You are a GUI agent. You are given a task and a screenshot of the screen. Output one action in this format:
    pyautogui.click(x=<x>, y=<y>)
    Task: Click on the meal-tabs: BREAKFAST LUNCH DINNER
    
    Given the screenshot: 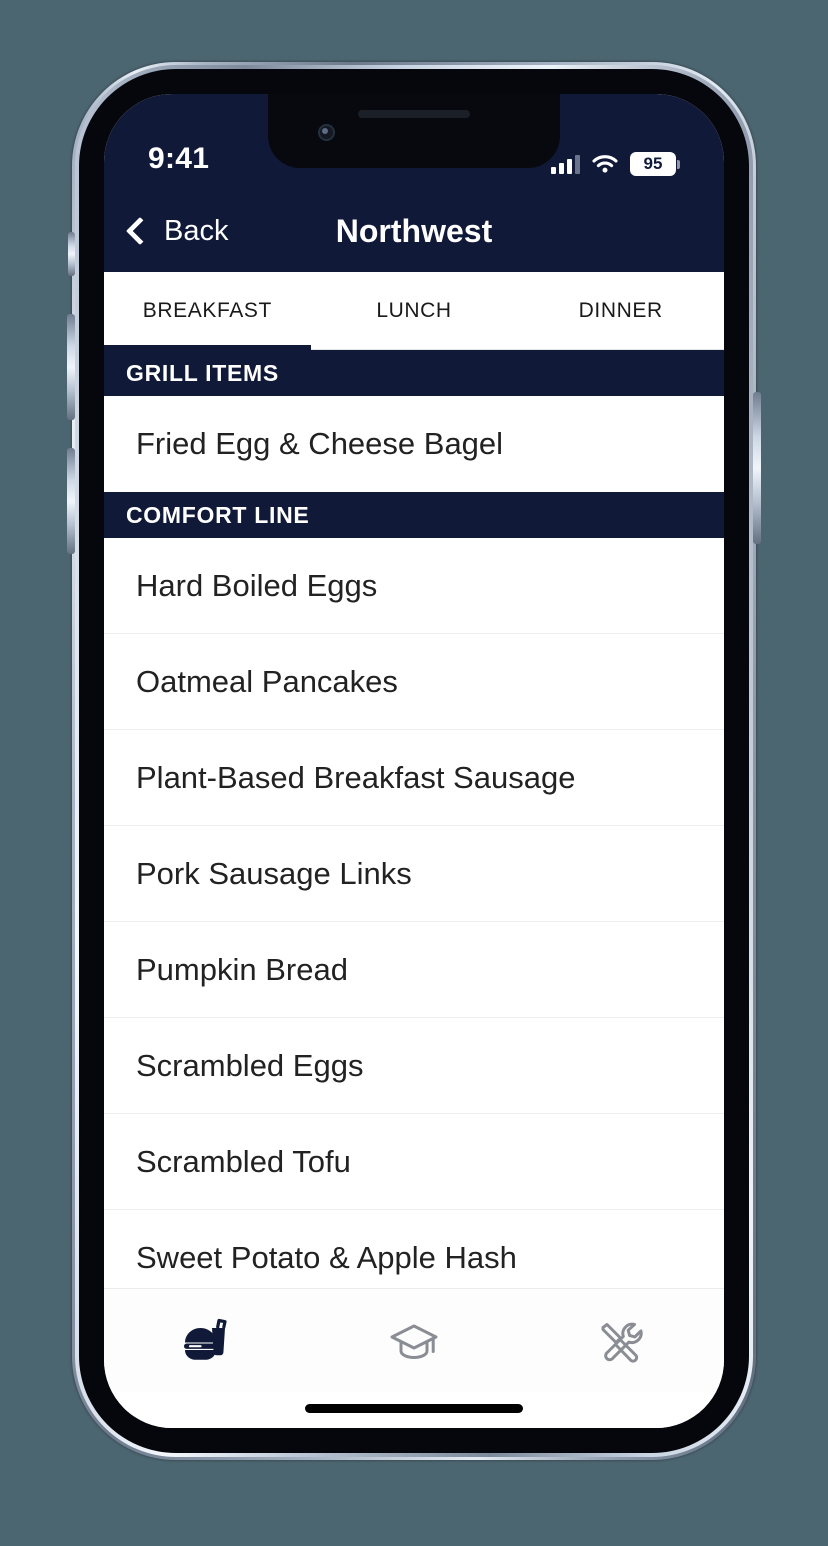 What is the action you would take?
    pyautogui.click(x=414, y=311)
    